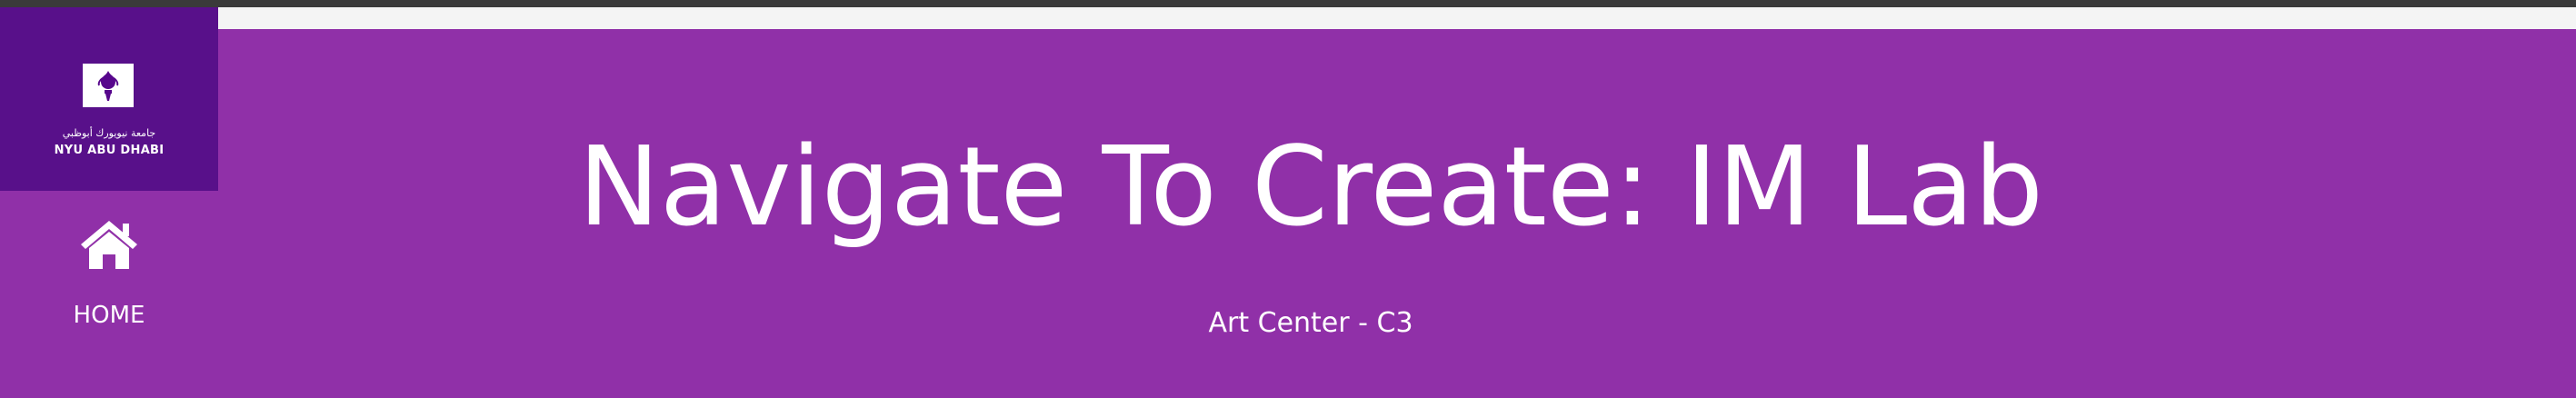 This screenshot has width=2576, height=398. I want to click on torch-logo-square, so click(108, 85).